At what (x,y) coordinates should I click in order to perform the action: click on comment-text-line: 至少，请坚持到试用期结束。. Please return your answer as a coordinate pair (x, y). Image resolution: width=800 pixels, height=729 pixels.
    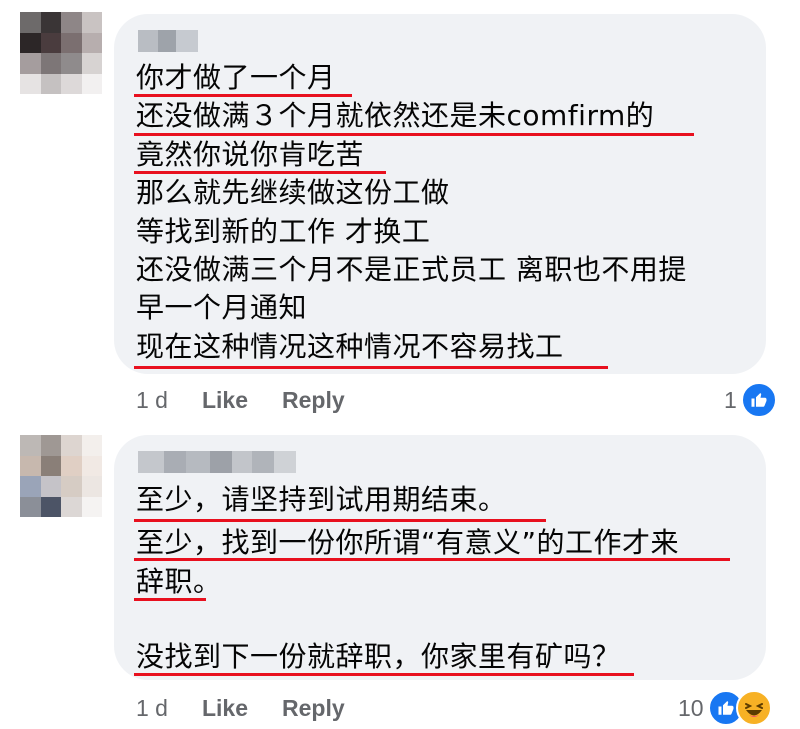
    Looking at the image, I should click on (321, 499).